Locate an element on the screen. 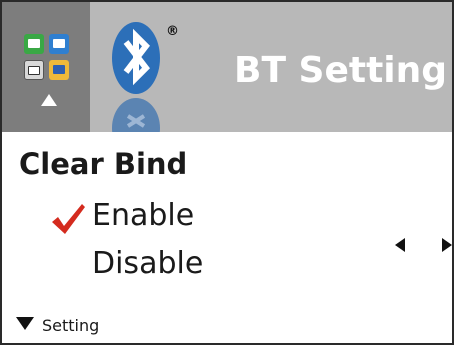  registered-mark: ® is located at coordinates (172, 31).